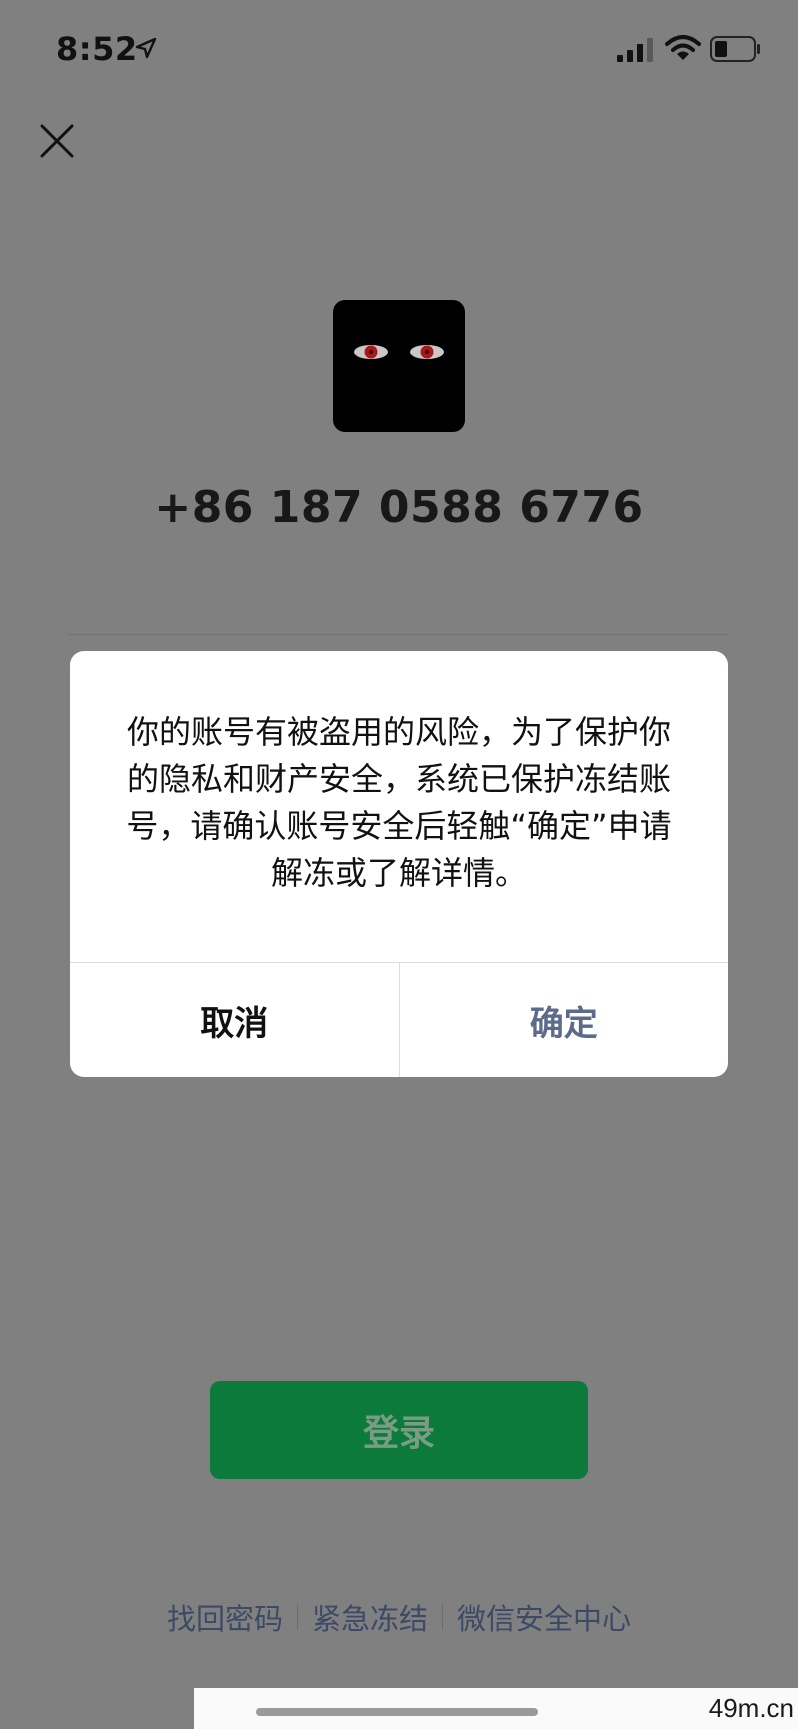 The height and width of the screenshot is (1729, 798). I want to click on home-indicator-area, so click(496, 1708).